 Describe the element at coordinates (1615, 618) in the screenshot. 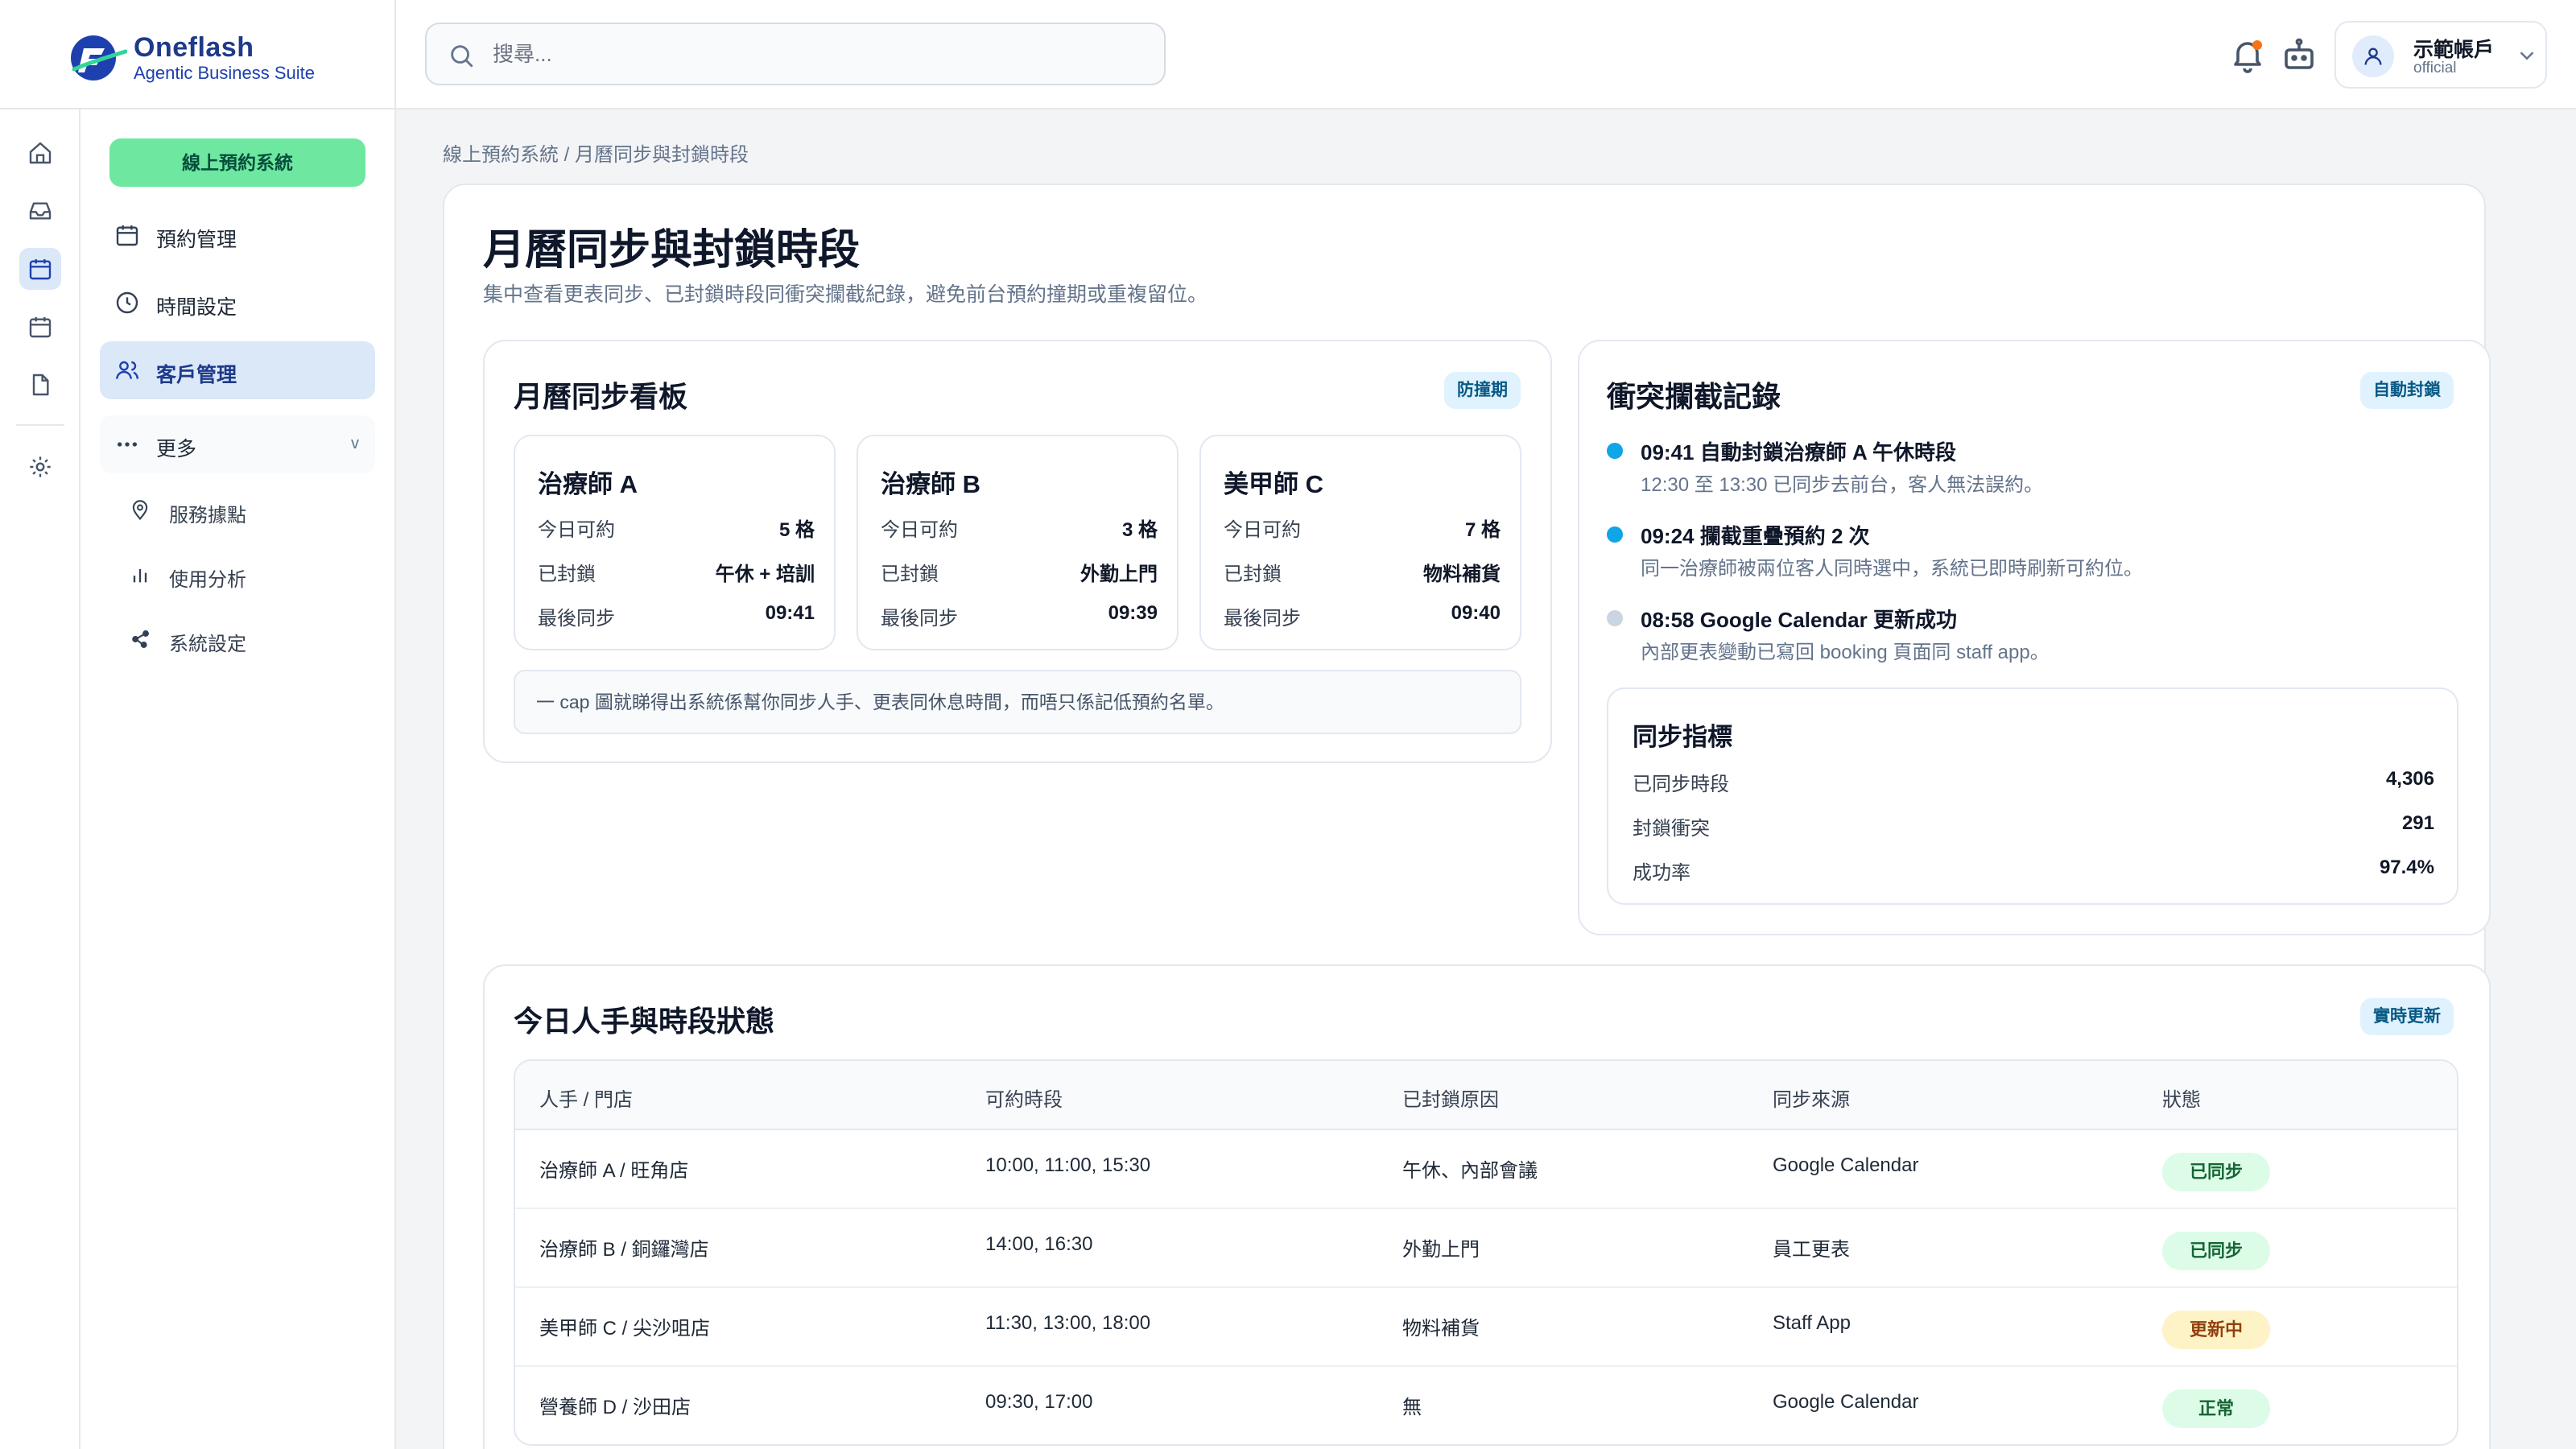

I see `status-dot` at that location.